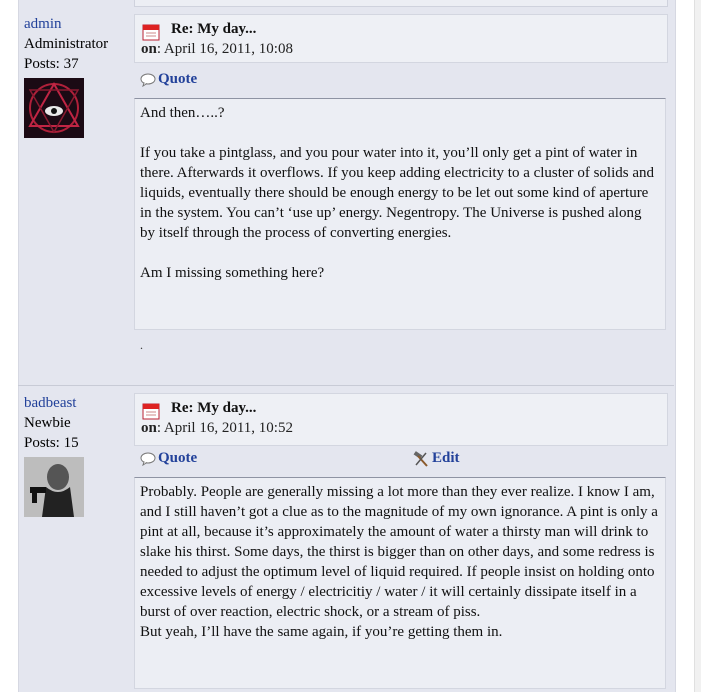  What do you see at coordinates (420, 458) in the screenshot?
I see `edit-hammer-icon` at bounding box center [420, 458].